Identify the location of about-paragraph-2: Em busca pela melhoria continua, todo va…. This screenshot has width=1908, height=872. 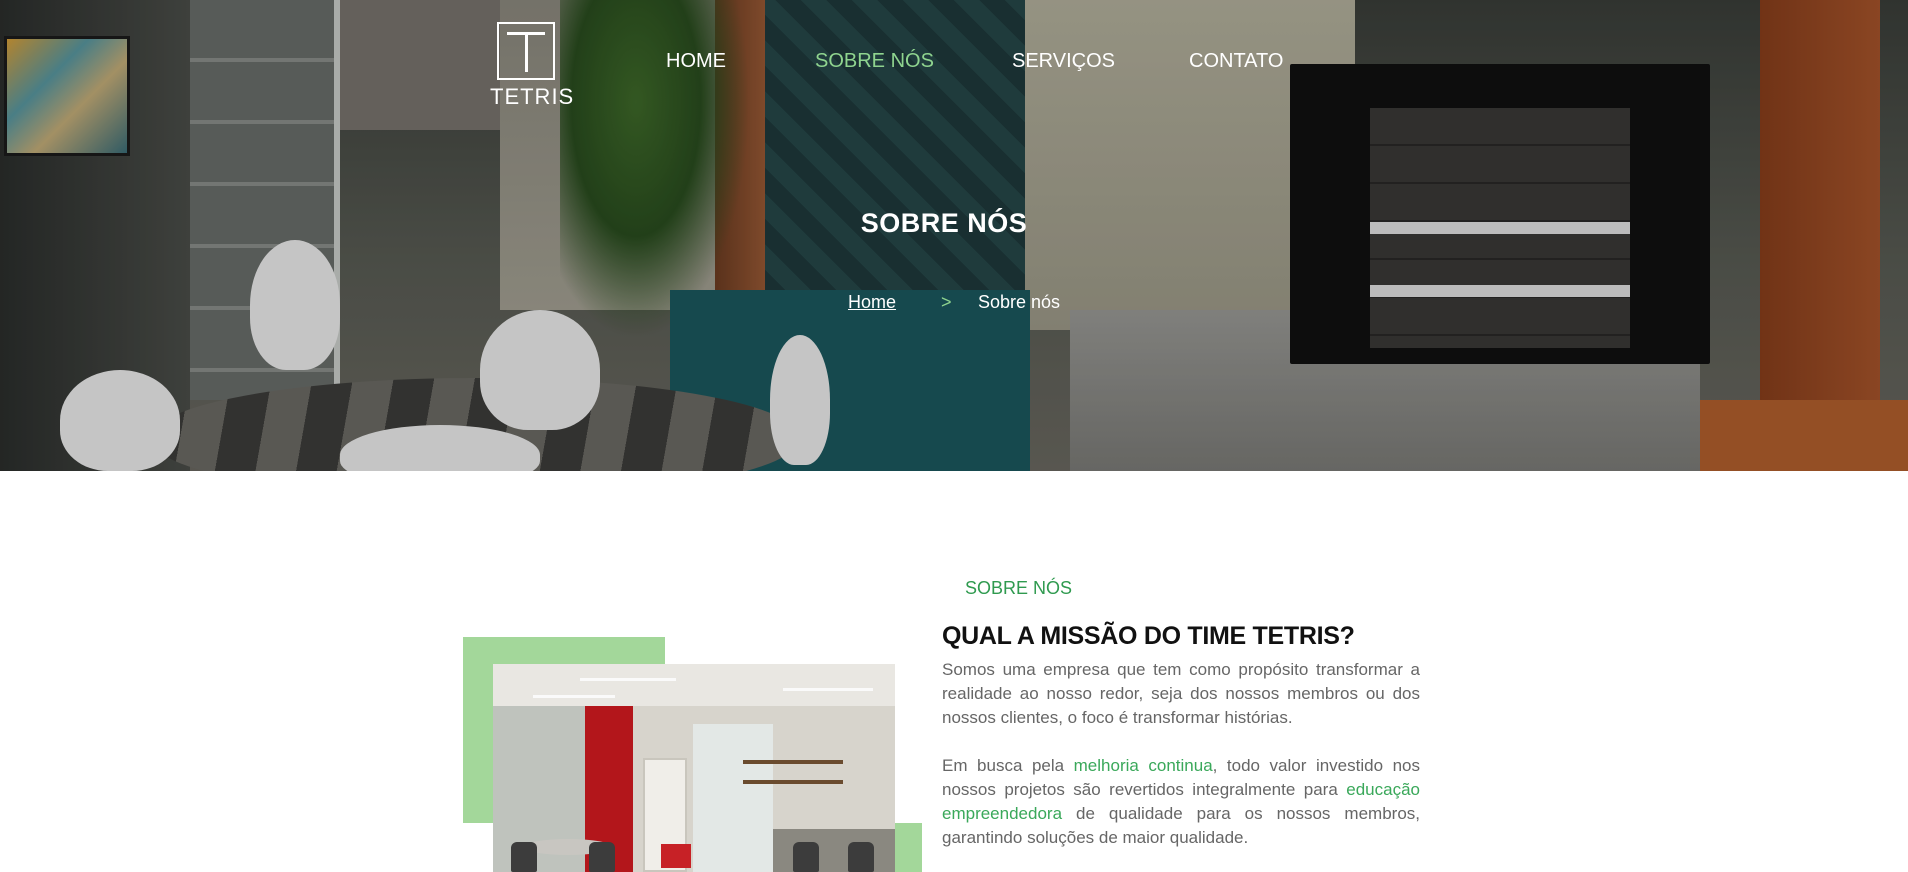
(1181, 802).